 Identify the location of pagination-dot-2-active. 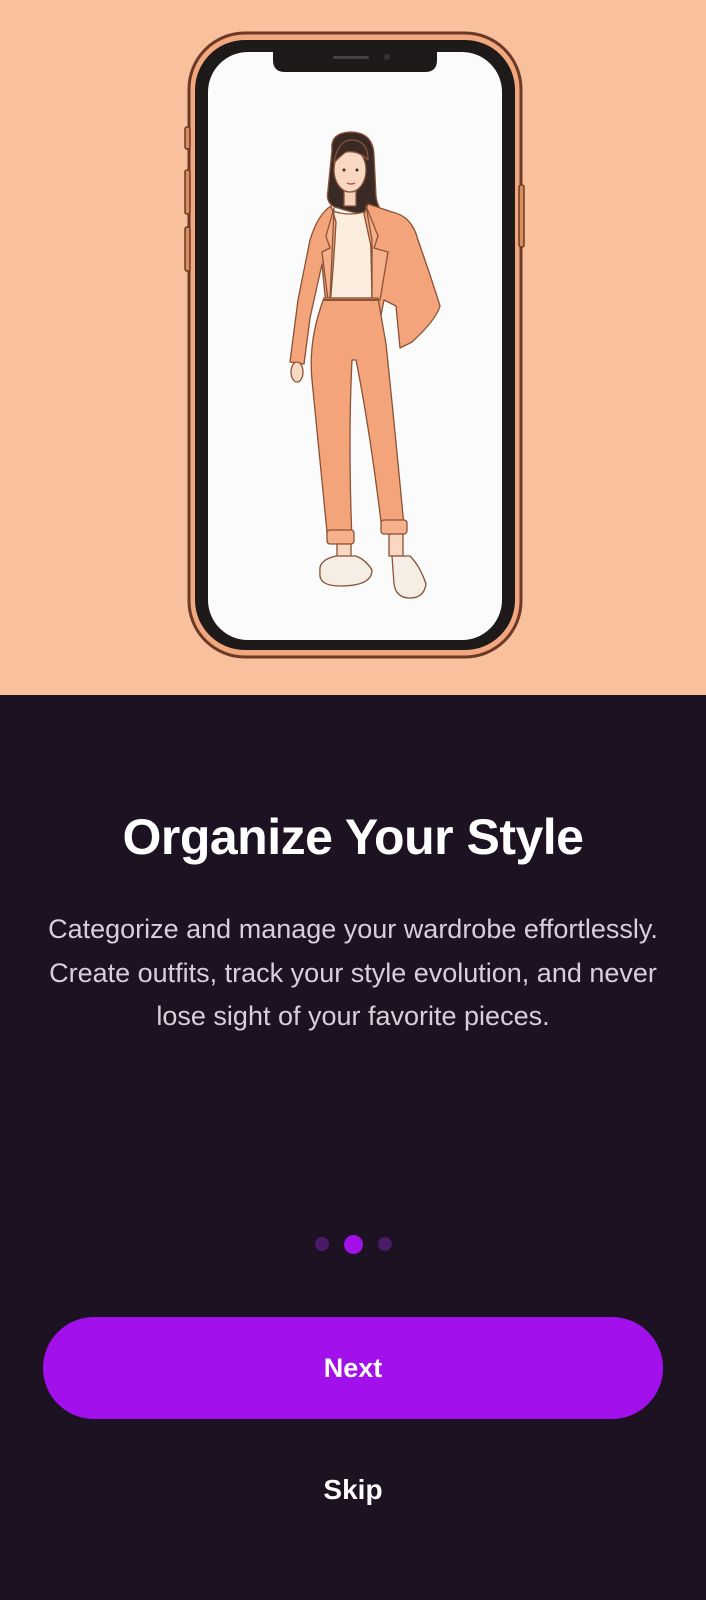
(353, 1244).